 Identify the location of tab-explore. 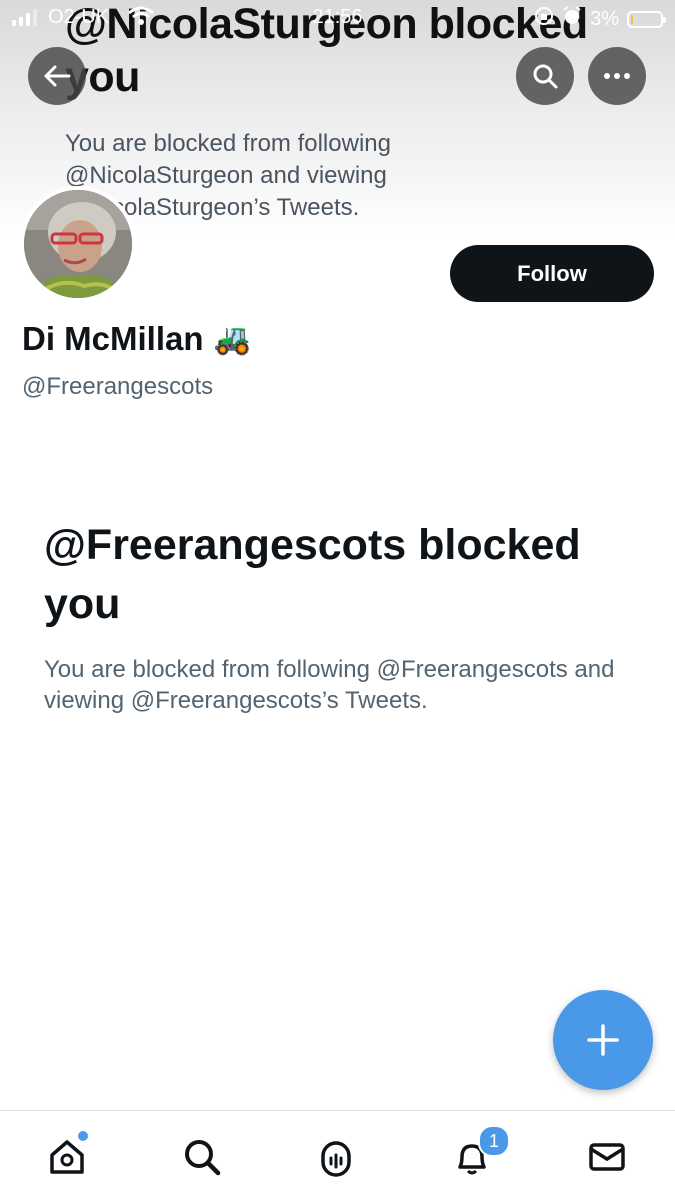
(202, 1157).